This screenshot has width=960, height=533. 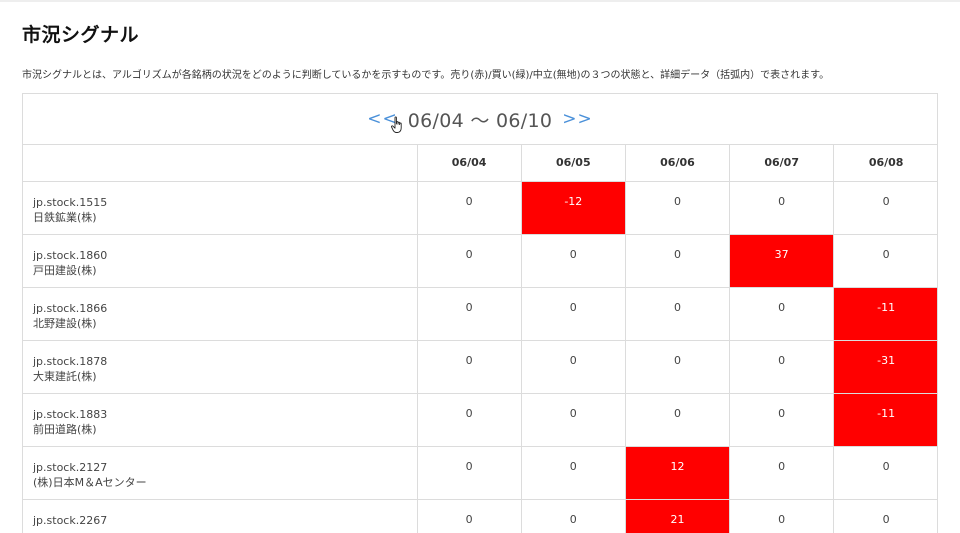 What do you see at coordinates (885, 163) in the screenshot?
I see `header-date: 06/08` at bounding box center [885, 163].